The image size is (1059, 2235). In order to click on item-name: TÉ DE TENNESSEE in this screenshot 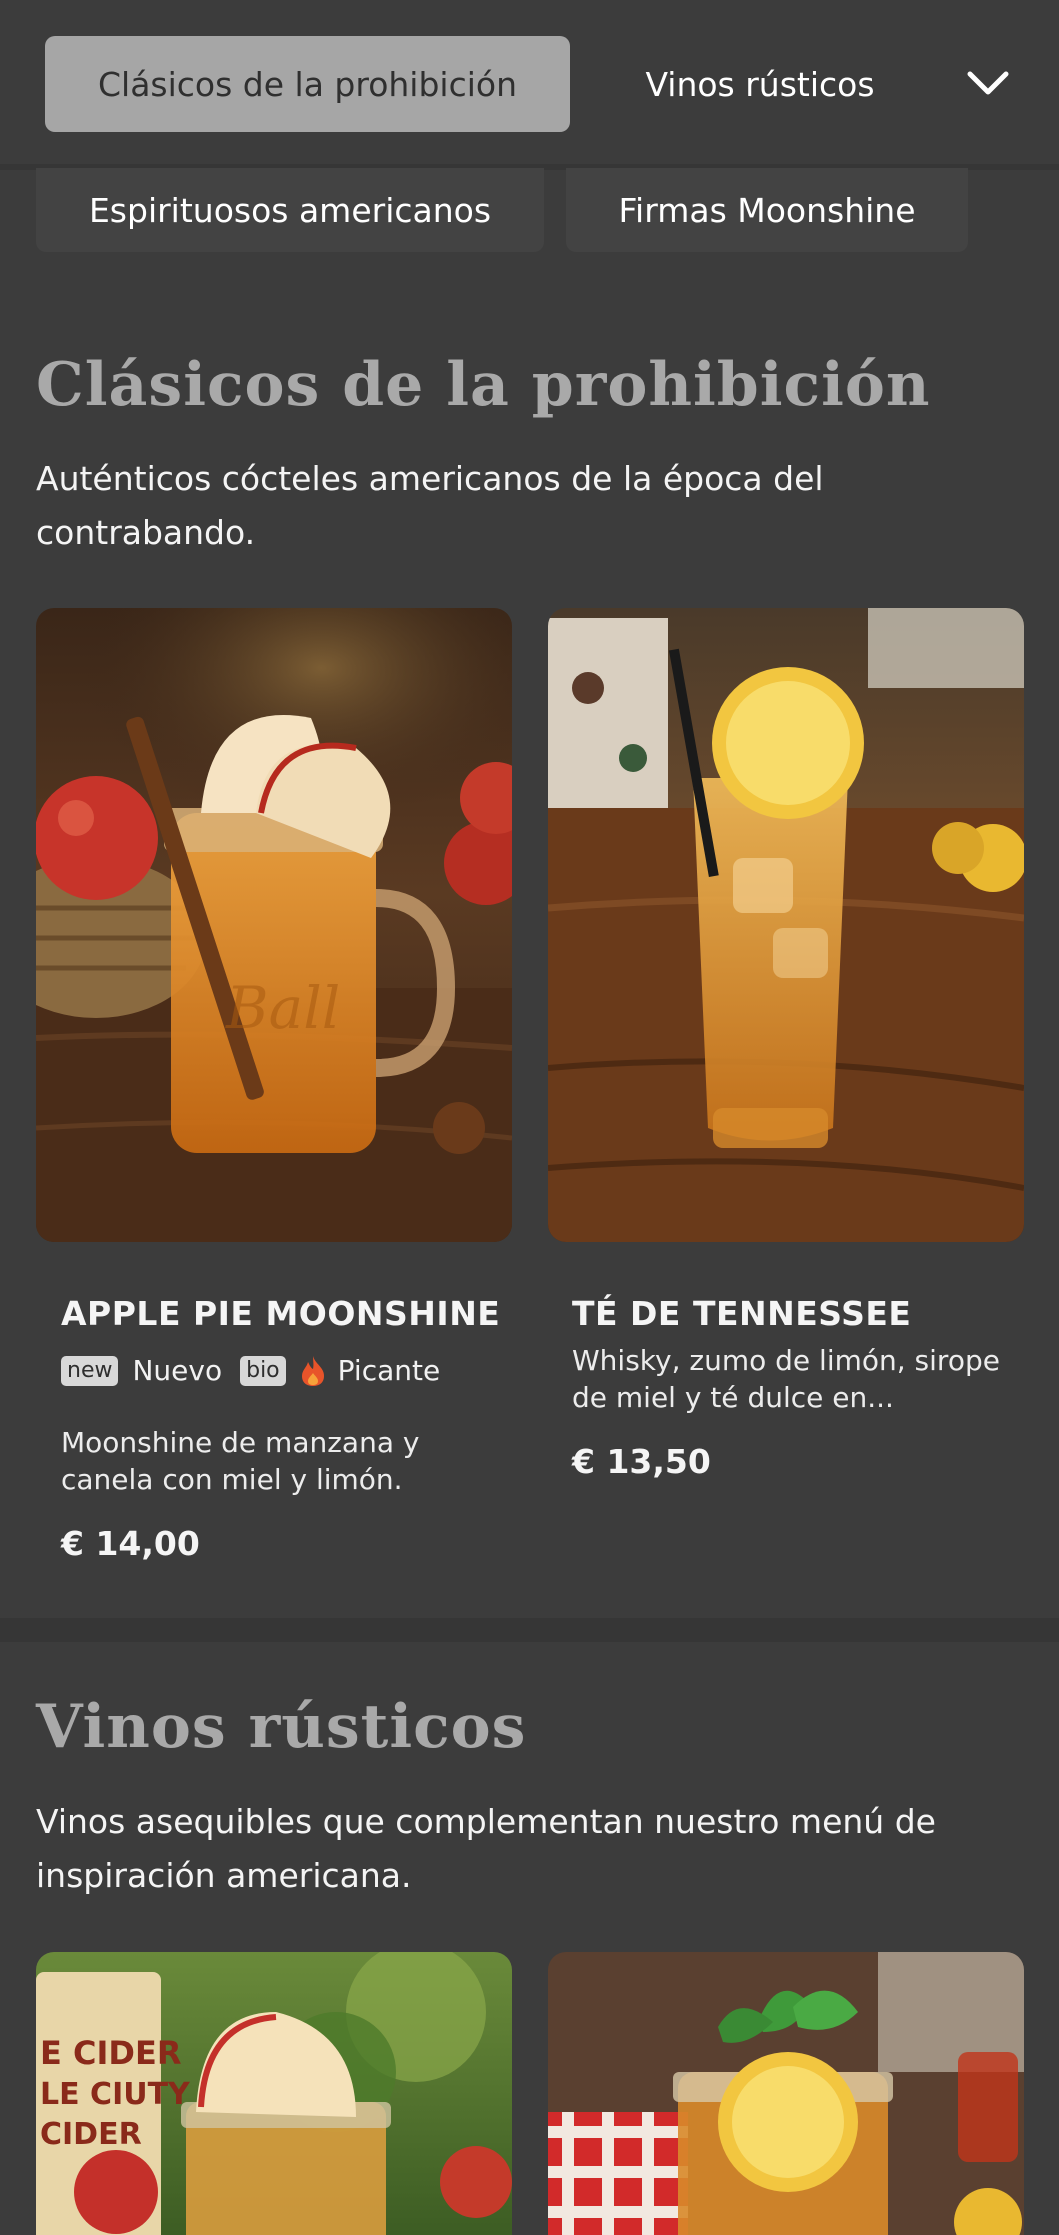, I will do `click(742, 1313)`.